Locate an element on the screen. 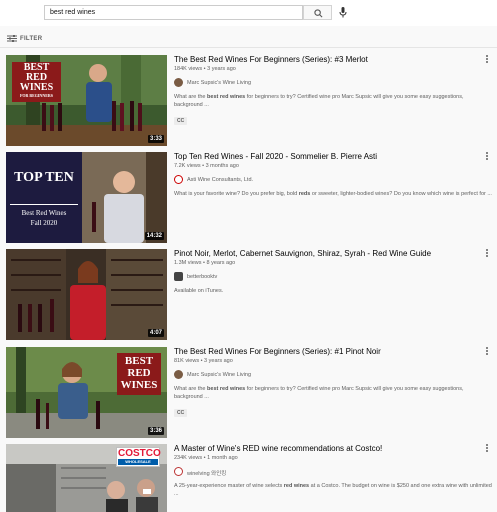 The height and width of the screenshot is (512, 497). filter-button: FILTER is located at coordinates (31, 39).